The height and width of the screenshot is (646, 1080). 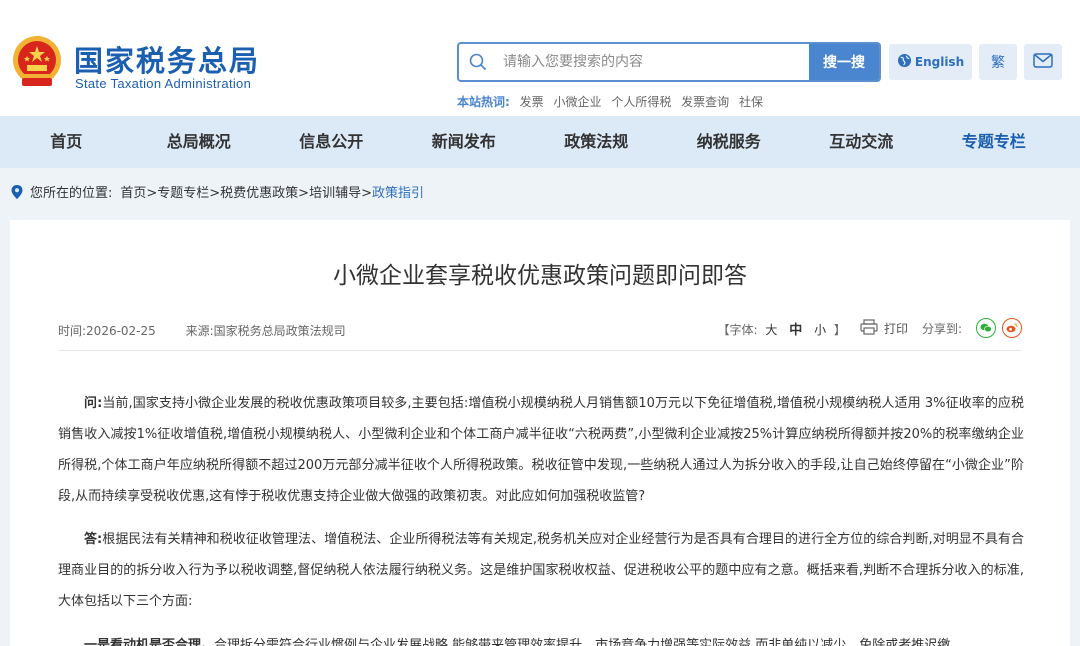 What do you see at coordinates (398, 191) in the screenshot?
I see `breadcrumb-current: 政策指引` at bounding box center [398, 191].